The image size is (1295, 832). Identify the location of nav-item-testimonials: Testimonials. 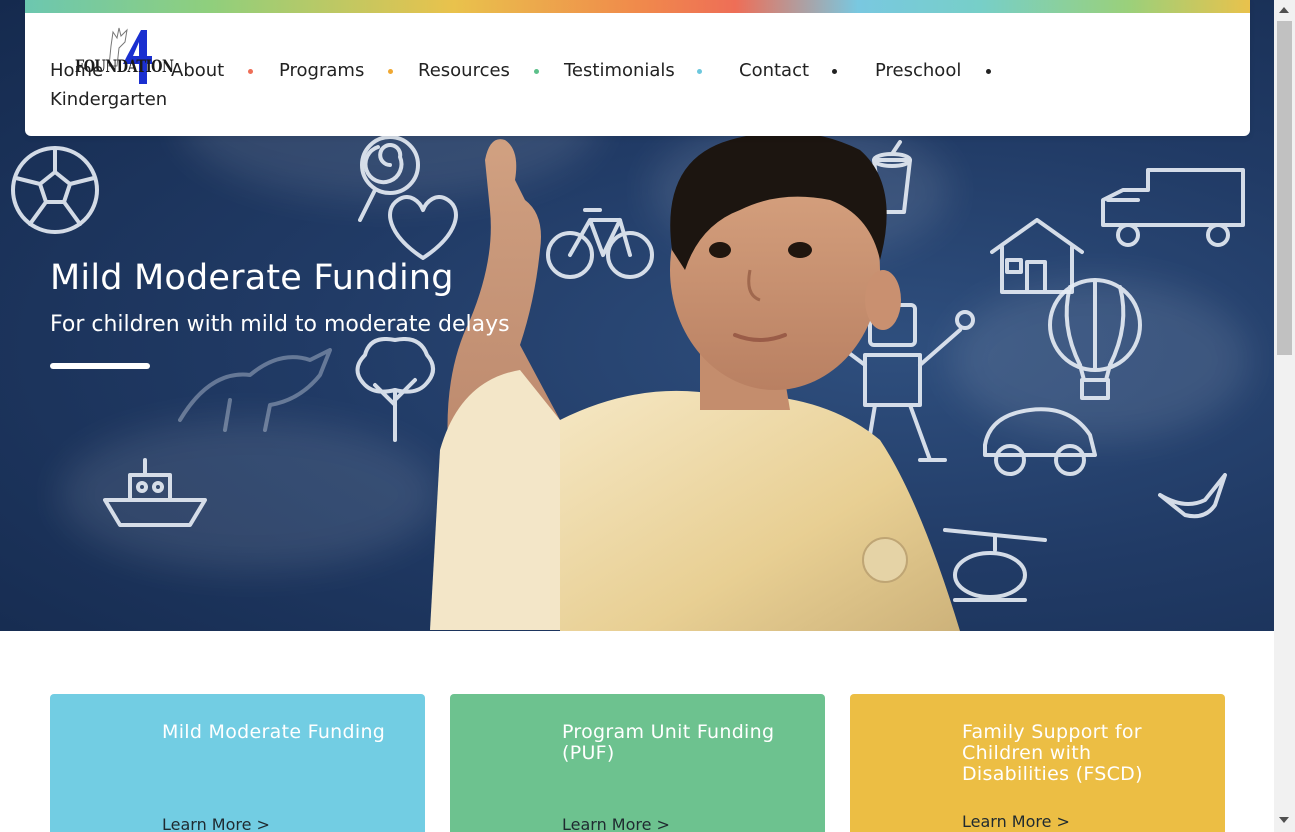
(619, 70).